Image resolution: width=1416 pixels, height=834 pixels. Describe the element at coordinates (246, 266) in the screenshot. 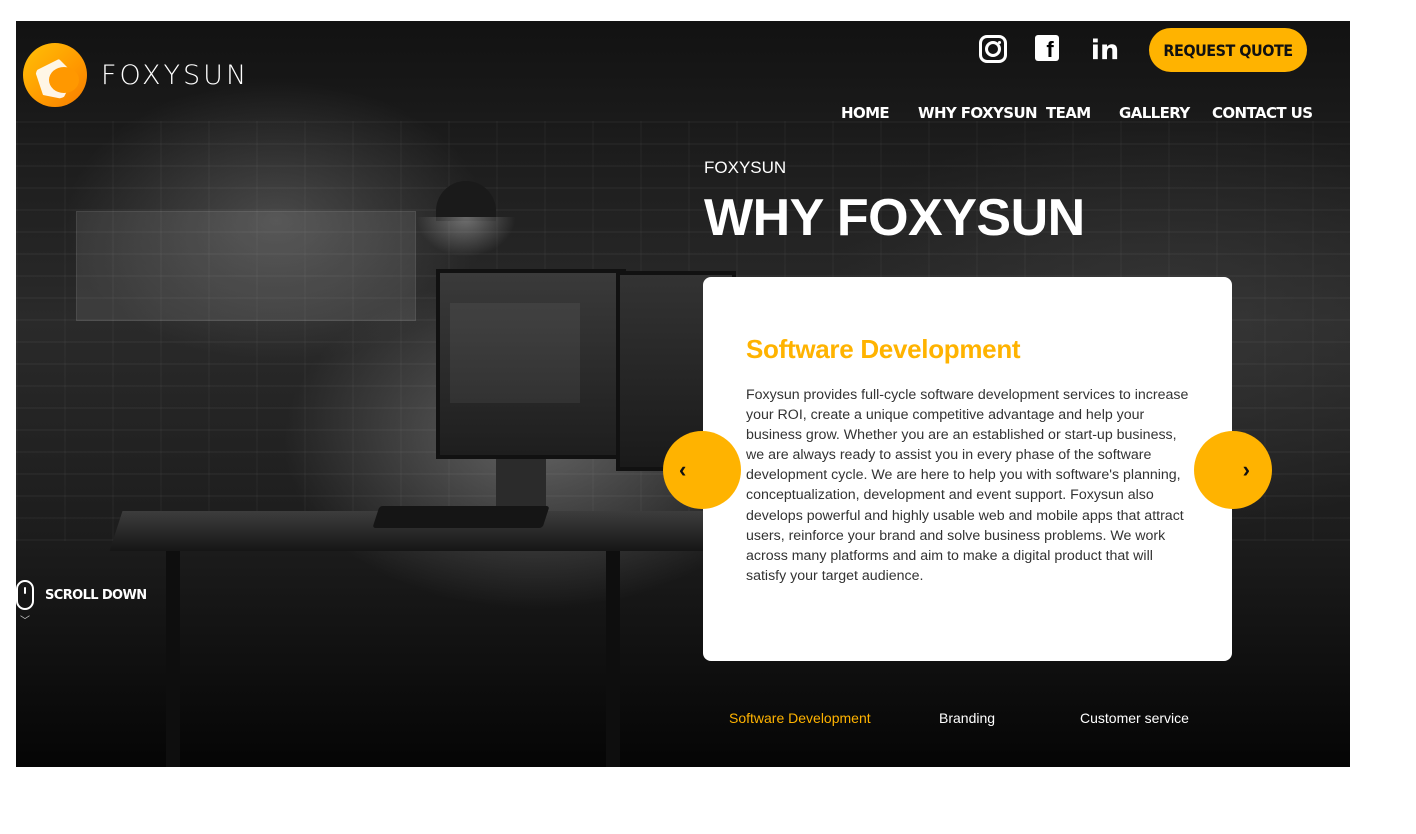

I see `background-screen` at that location.